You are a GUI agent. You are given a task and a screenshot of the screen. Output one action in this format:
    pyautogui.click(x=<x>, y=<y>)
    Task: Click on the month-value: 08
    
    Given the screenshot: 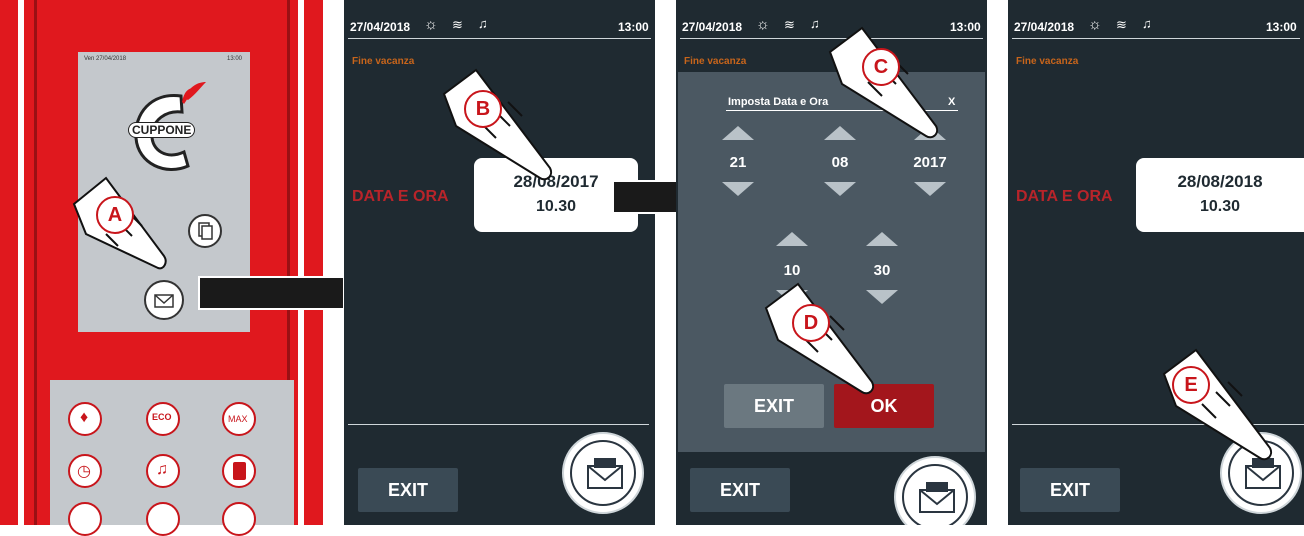 What is the action you would take?
    pyautogui.click(x=840, y=162)
    